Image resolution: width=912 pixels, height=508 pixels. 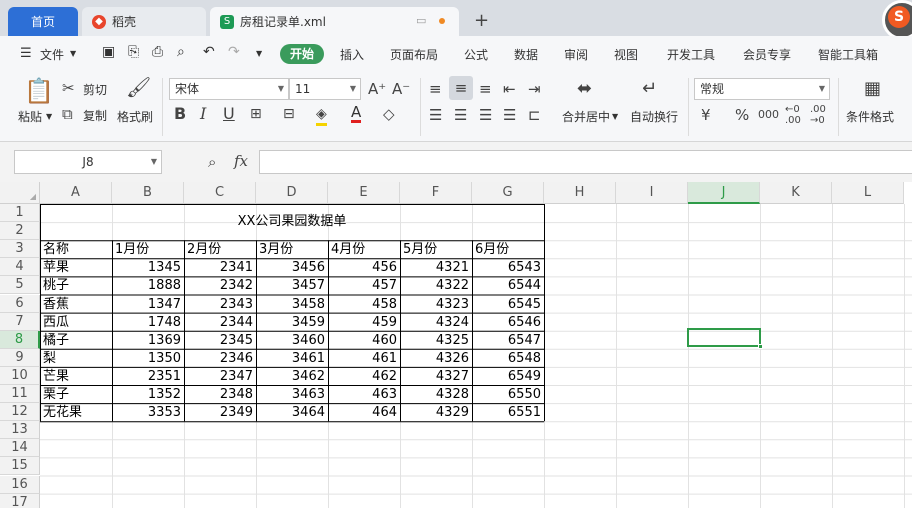 What do you see at coordinates (73, 53) in the screenshot?
I see `chevron-down-icon: ▼` at bounding box center [73, 53].